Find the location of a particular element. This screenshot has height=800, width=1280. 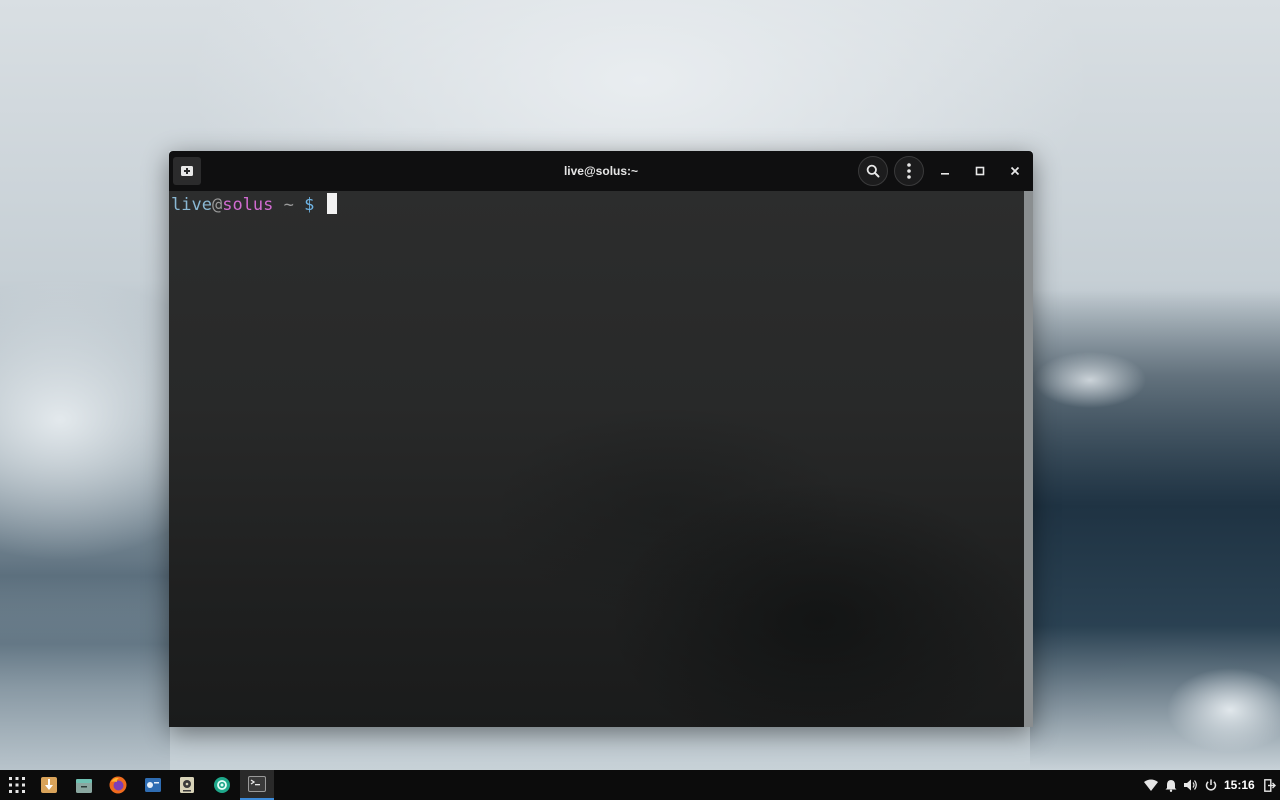

notifications-button is located at coordinates (1171, 785).